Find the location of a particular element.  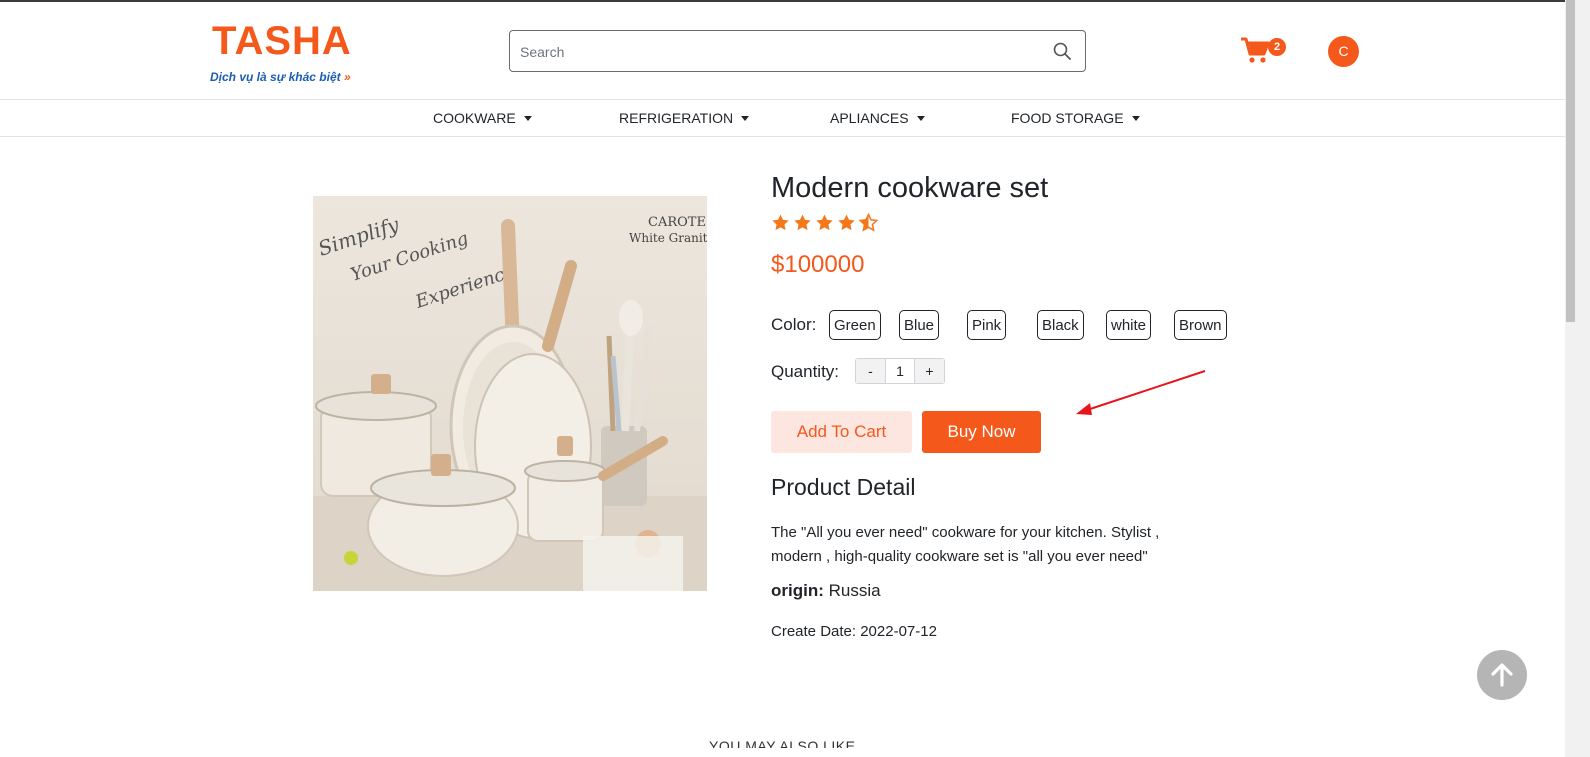

create-date-label: Create Date: is located at coordinates (814, 631).